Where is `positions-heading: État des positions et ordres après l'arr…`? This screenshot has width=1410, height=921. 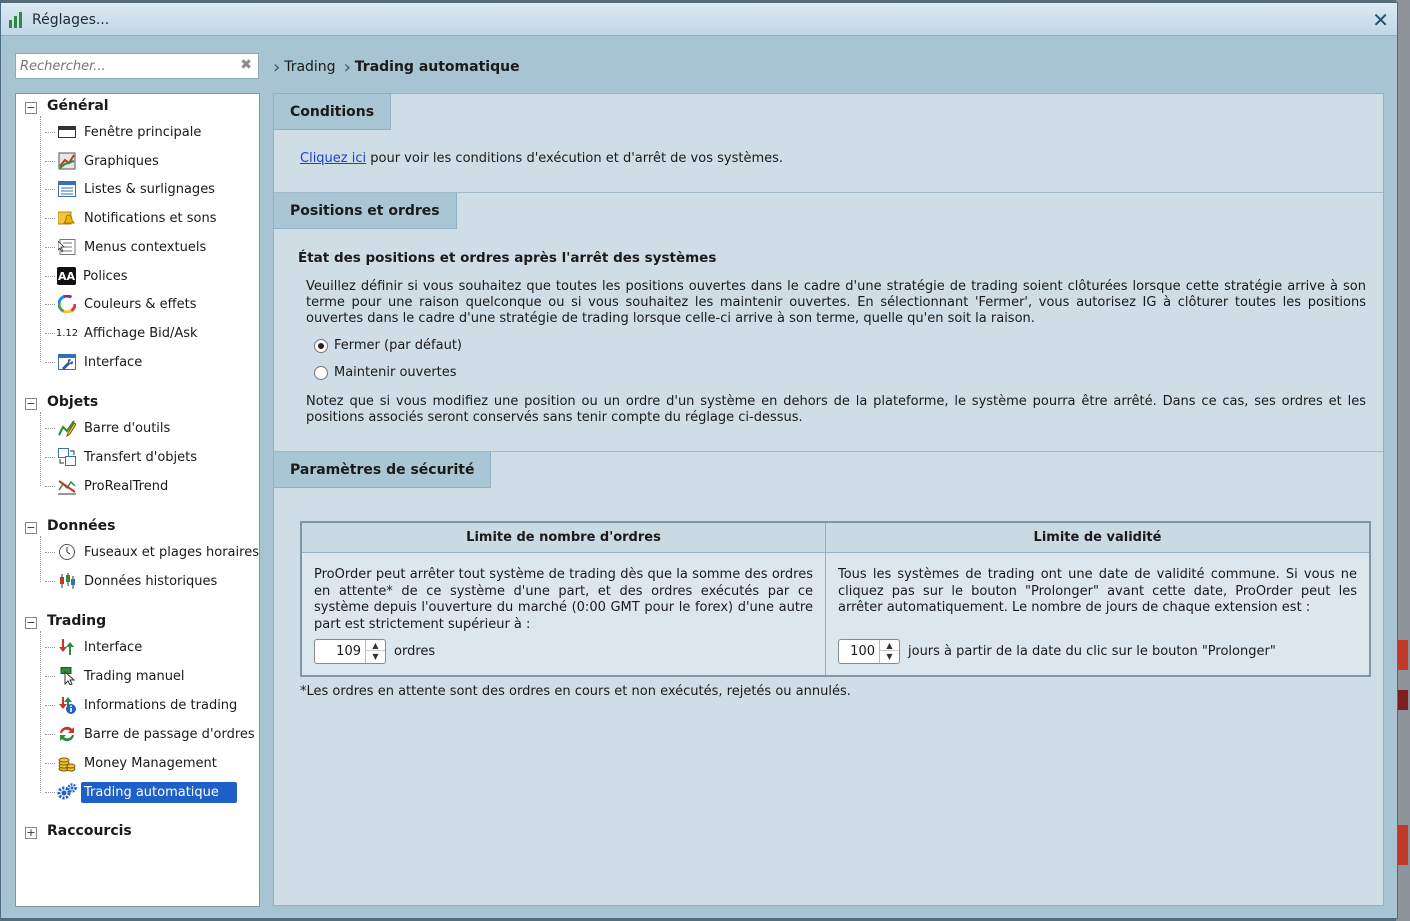
positions-heading: État des positions et ordres après l'arr… is located at coordinates (507, 258).